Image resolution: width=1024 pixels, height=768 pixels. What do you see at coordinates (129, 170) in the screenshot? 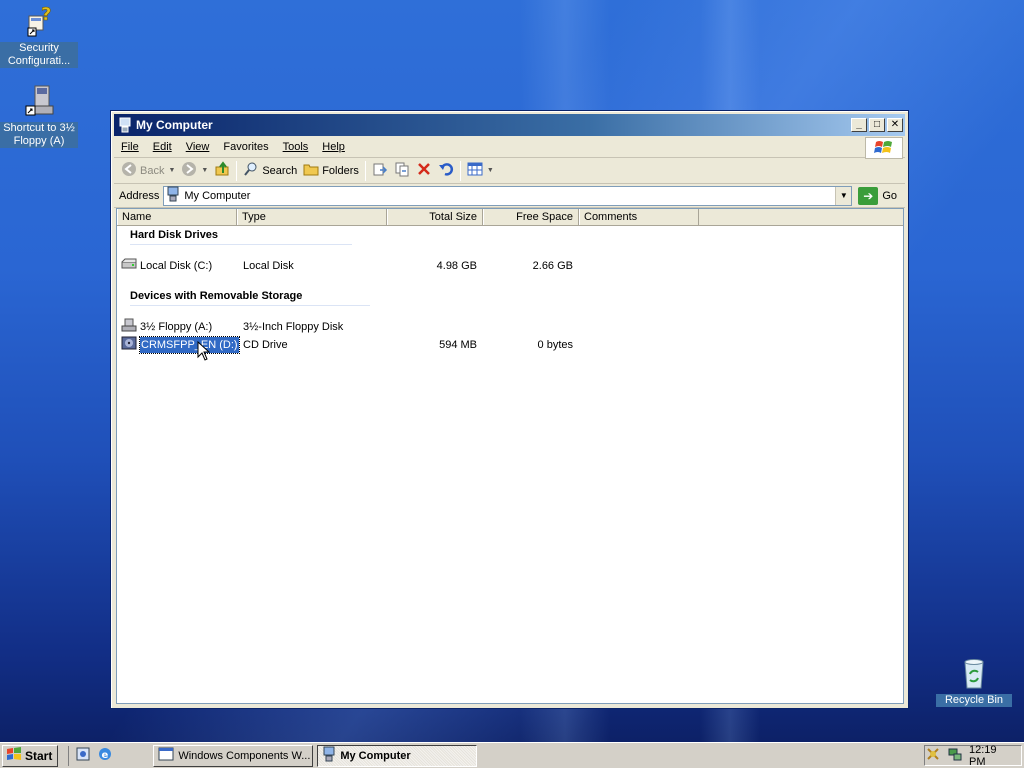
I see `back-arrow-icon` at bounding box center [129, 170].